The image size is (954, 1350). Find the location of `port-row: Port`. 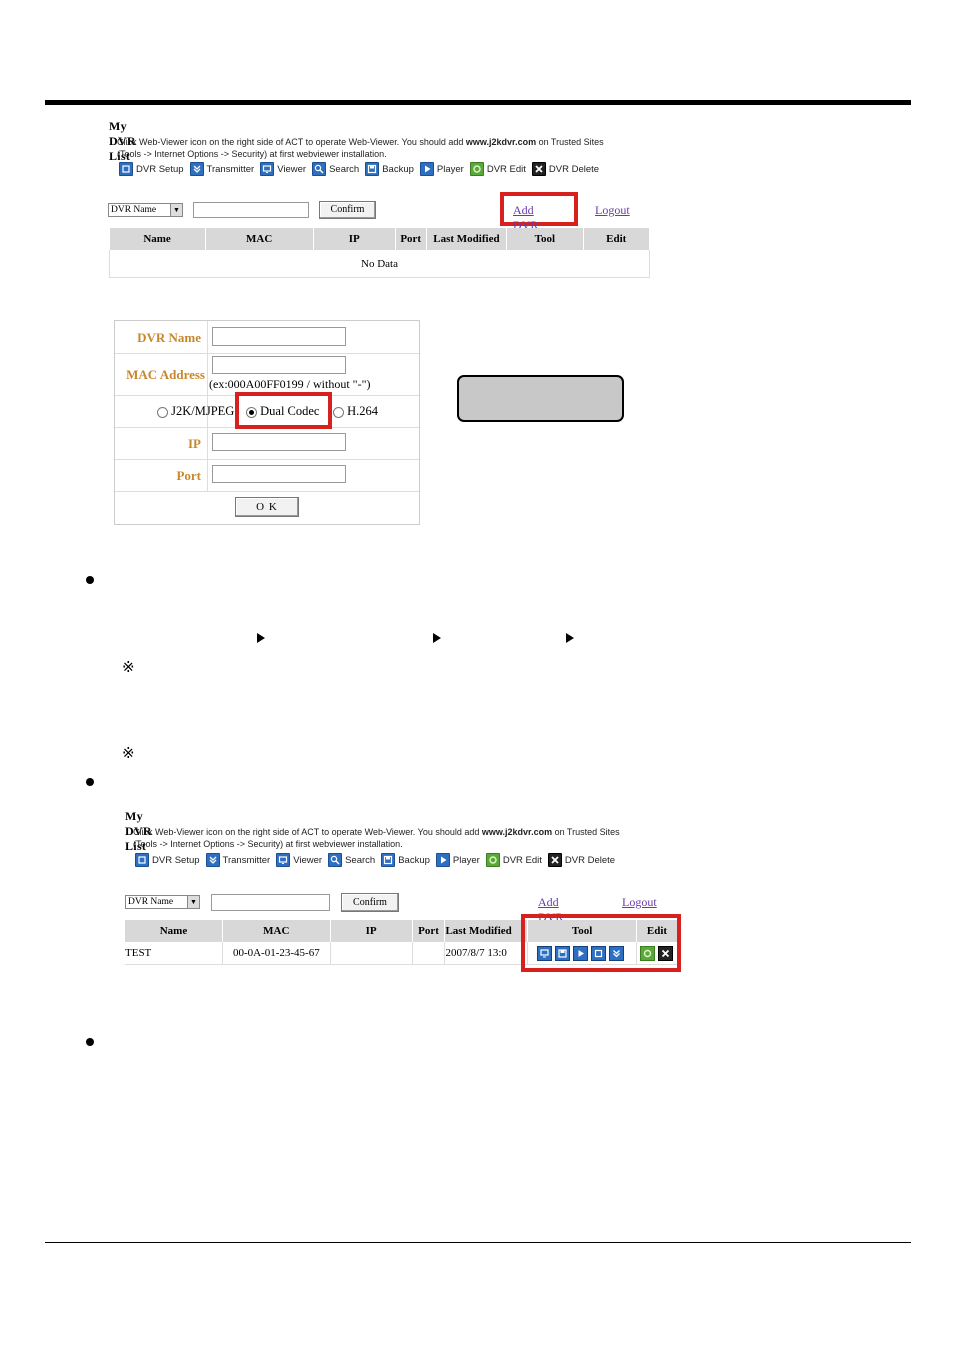

port-row: Port is located at coordinates (267, 475).